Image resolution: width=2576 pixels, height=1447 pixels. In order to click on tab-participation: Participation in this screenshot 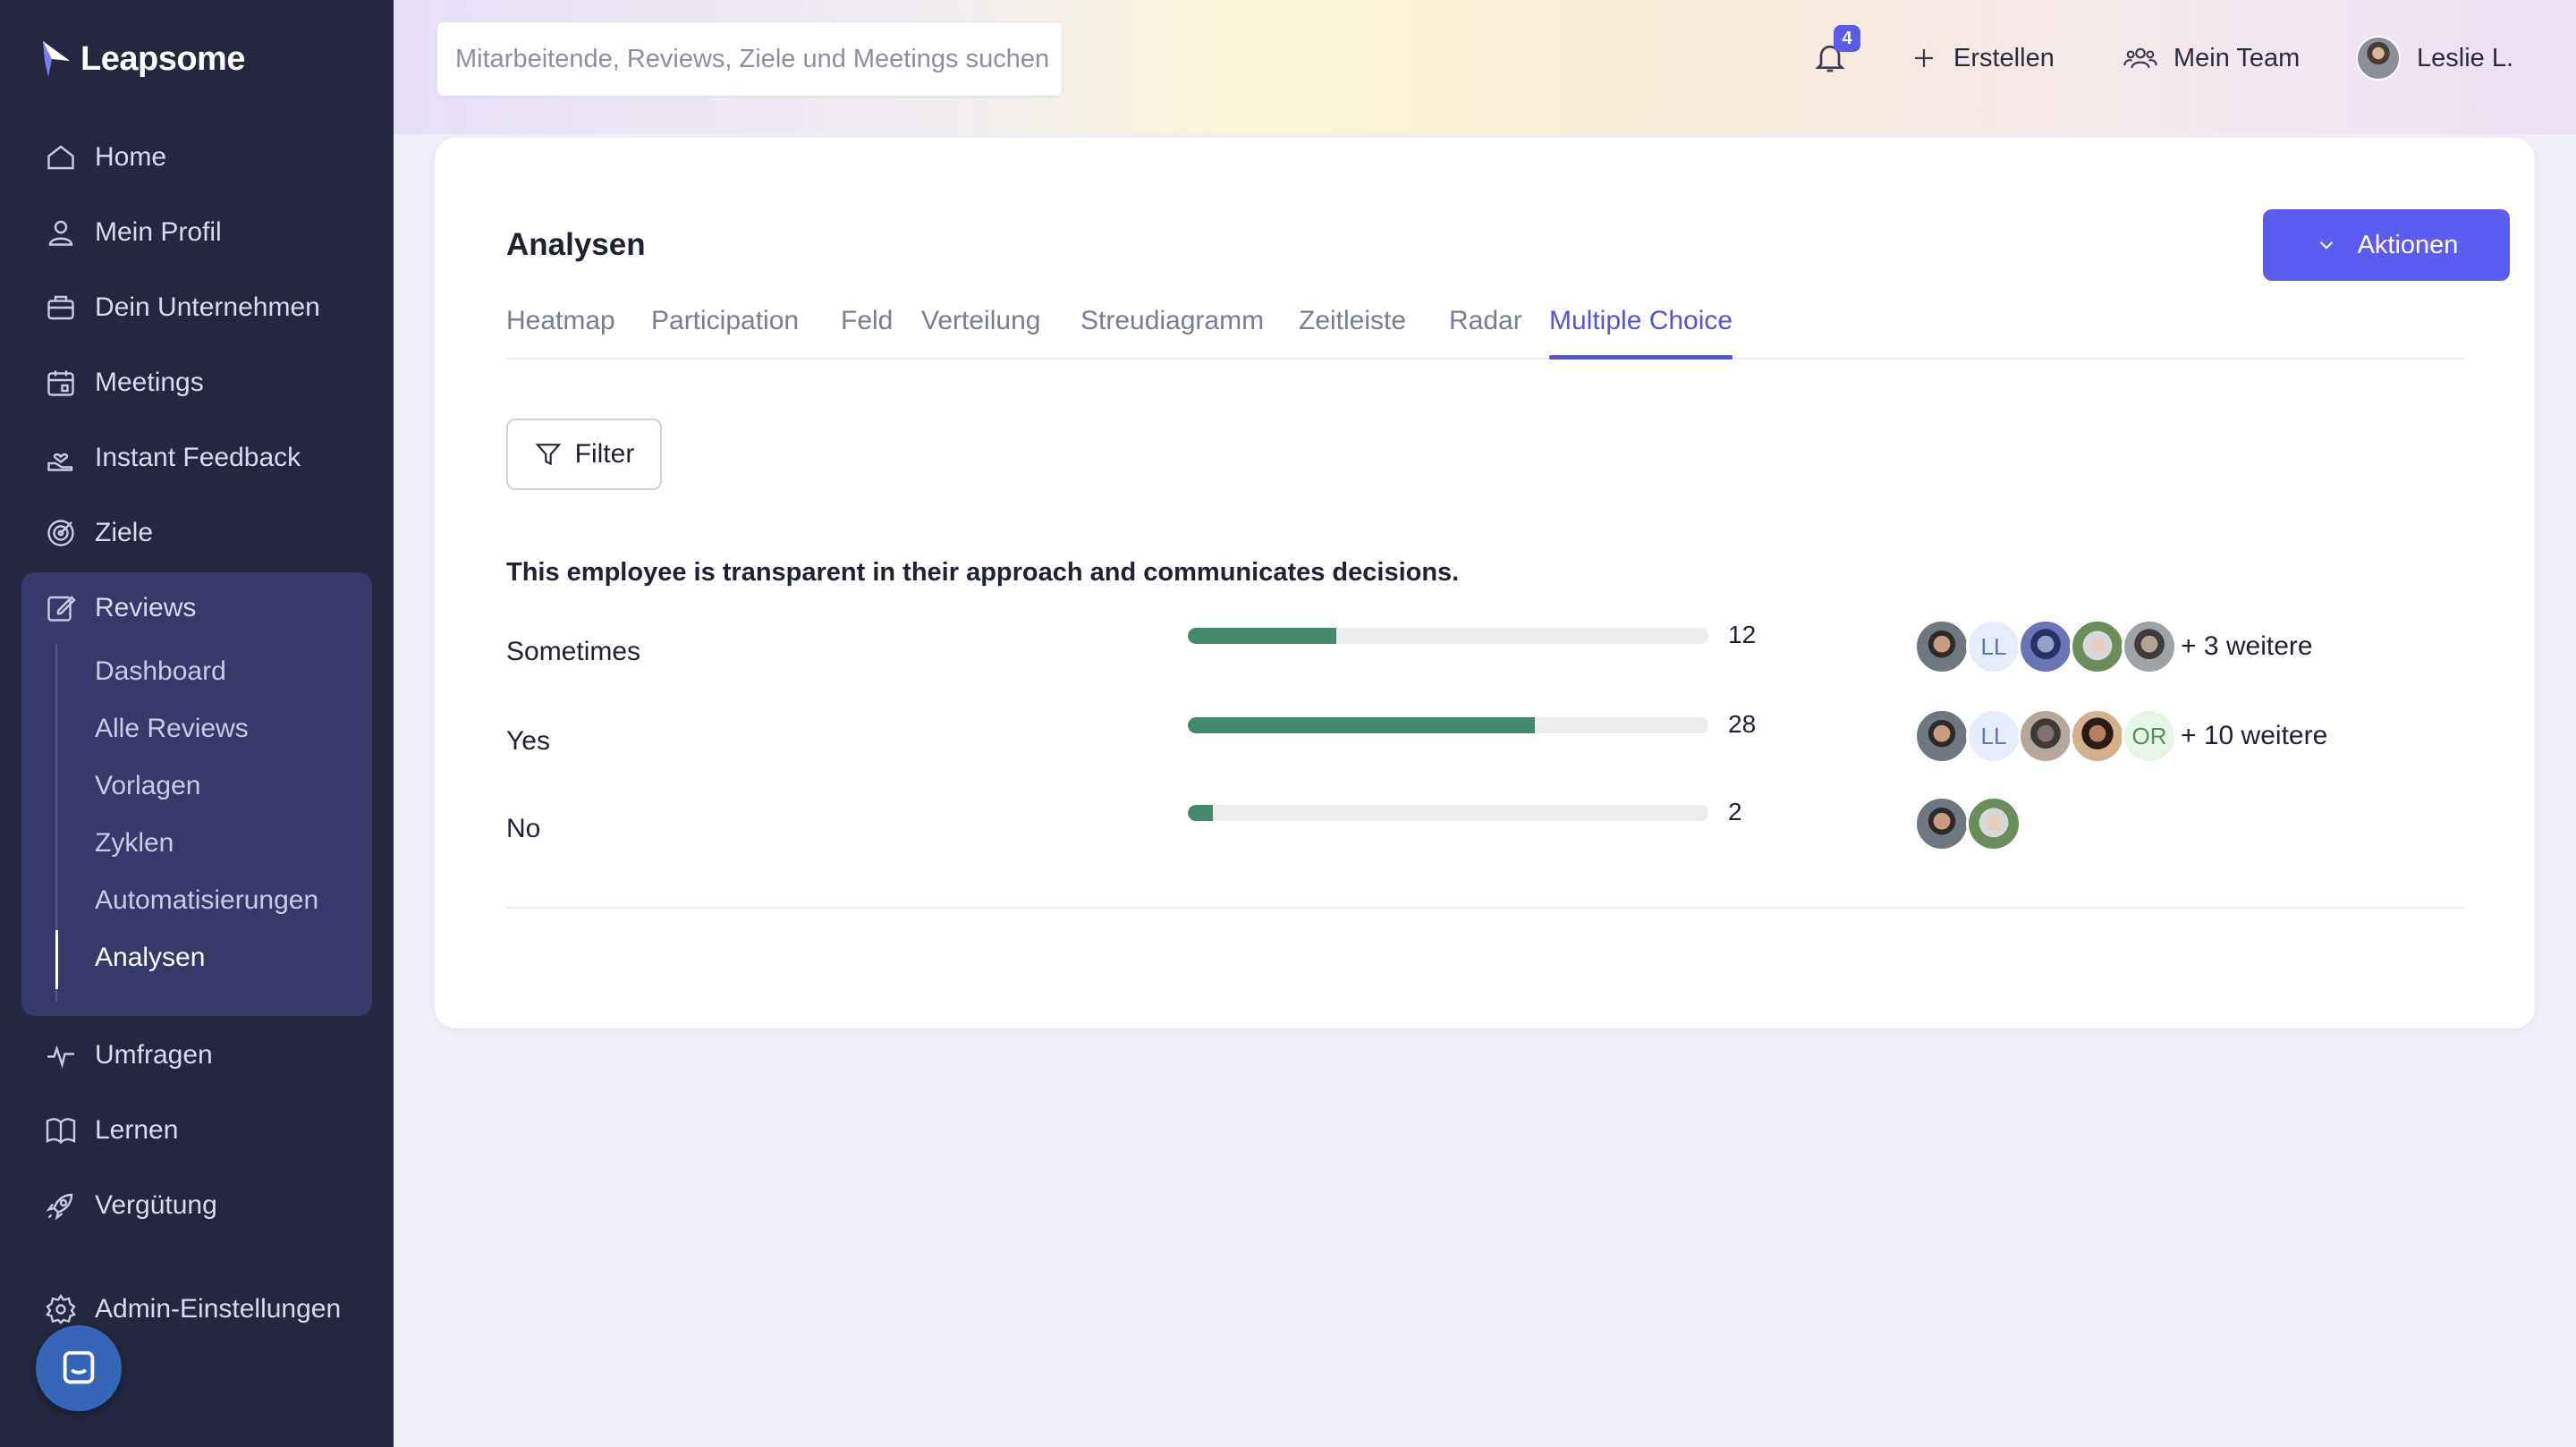, I will do `click(725, 327)`.